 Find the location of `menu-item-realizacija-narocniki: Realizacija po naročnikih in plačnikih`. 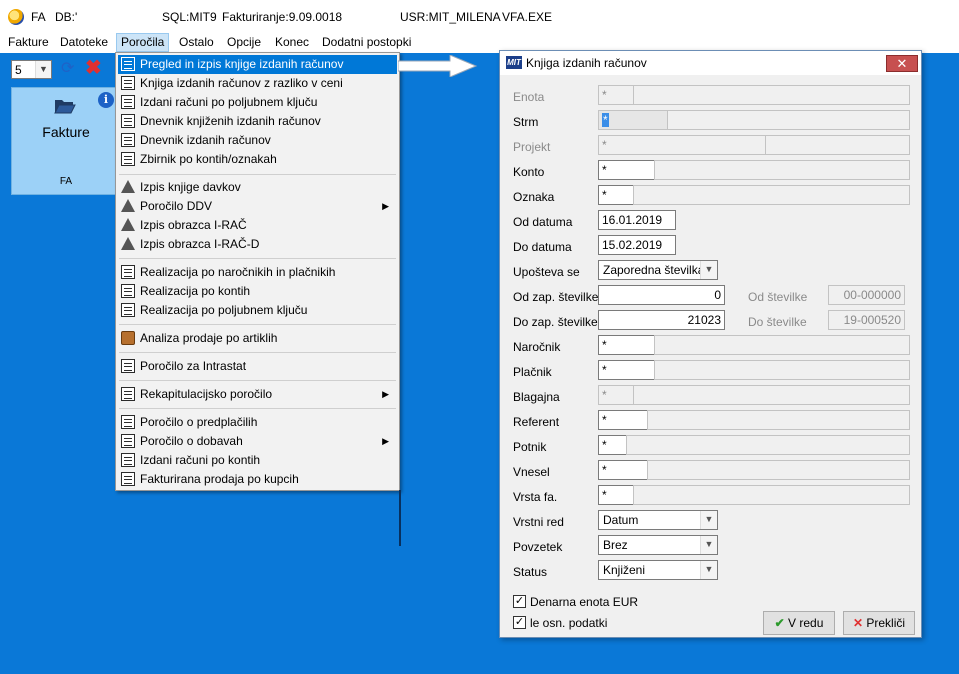

menu-item-realizacija-narocniki: Realizacija po naročnikih in plačnikih is located at coordinates (257, 272).